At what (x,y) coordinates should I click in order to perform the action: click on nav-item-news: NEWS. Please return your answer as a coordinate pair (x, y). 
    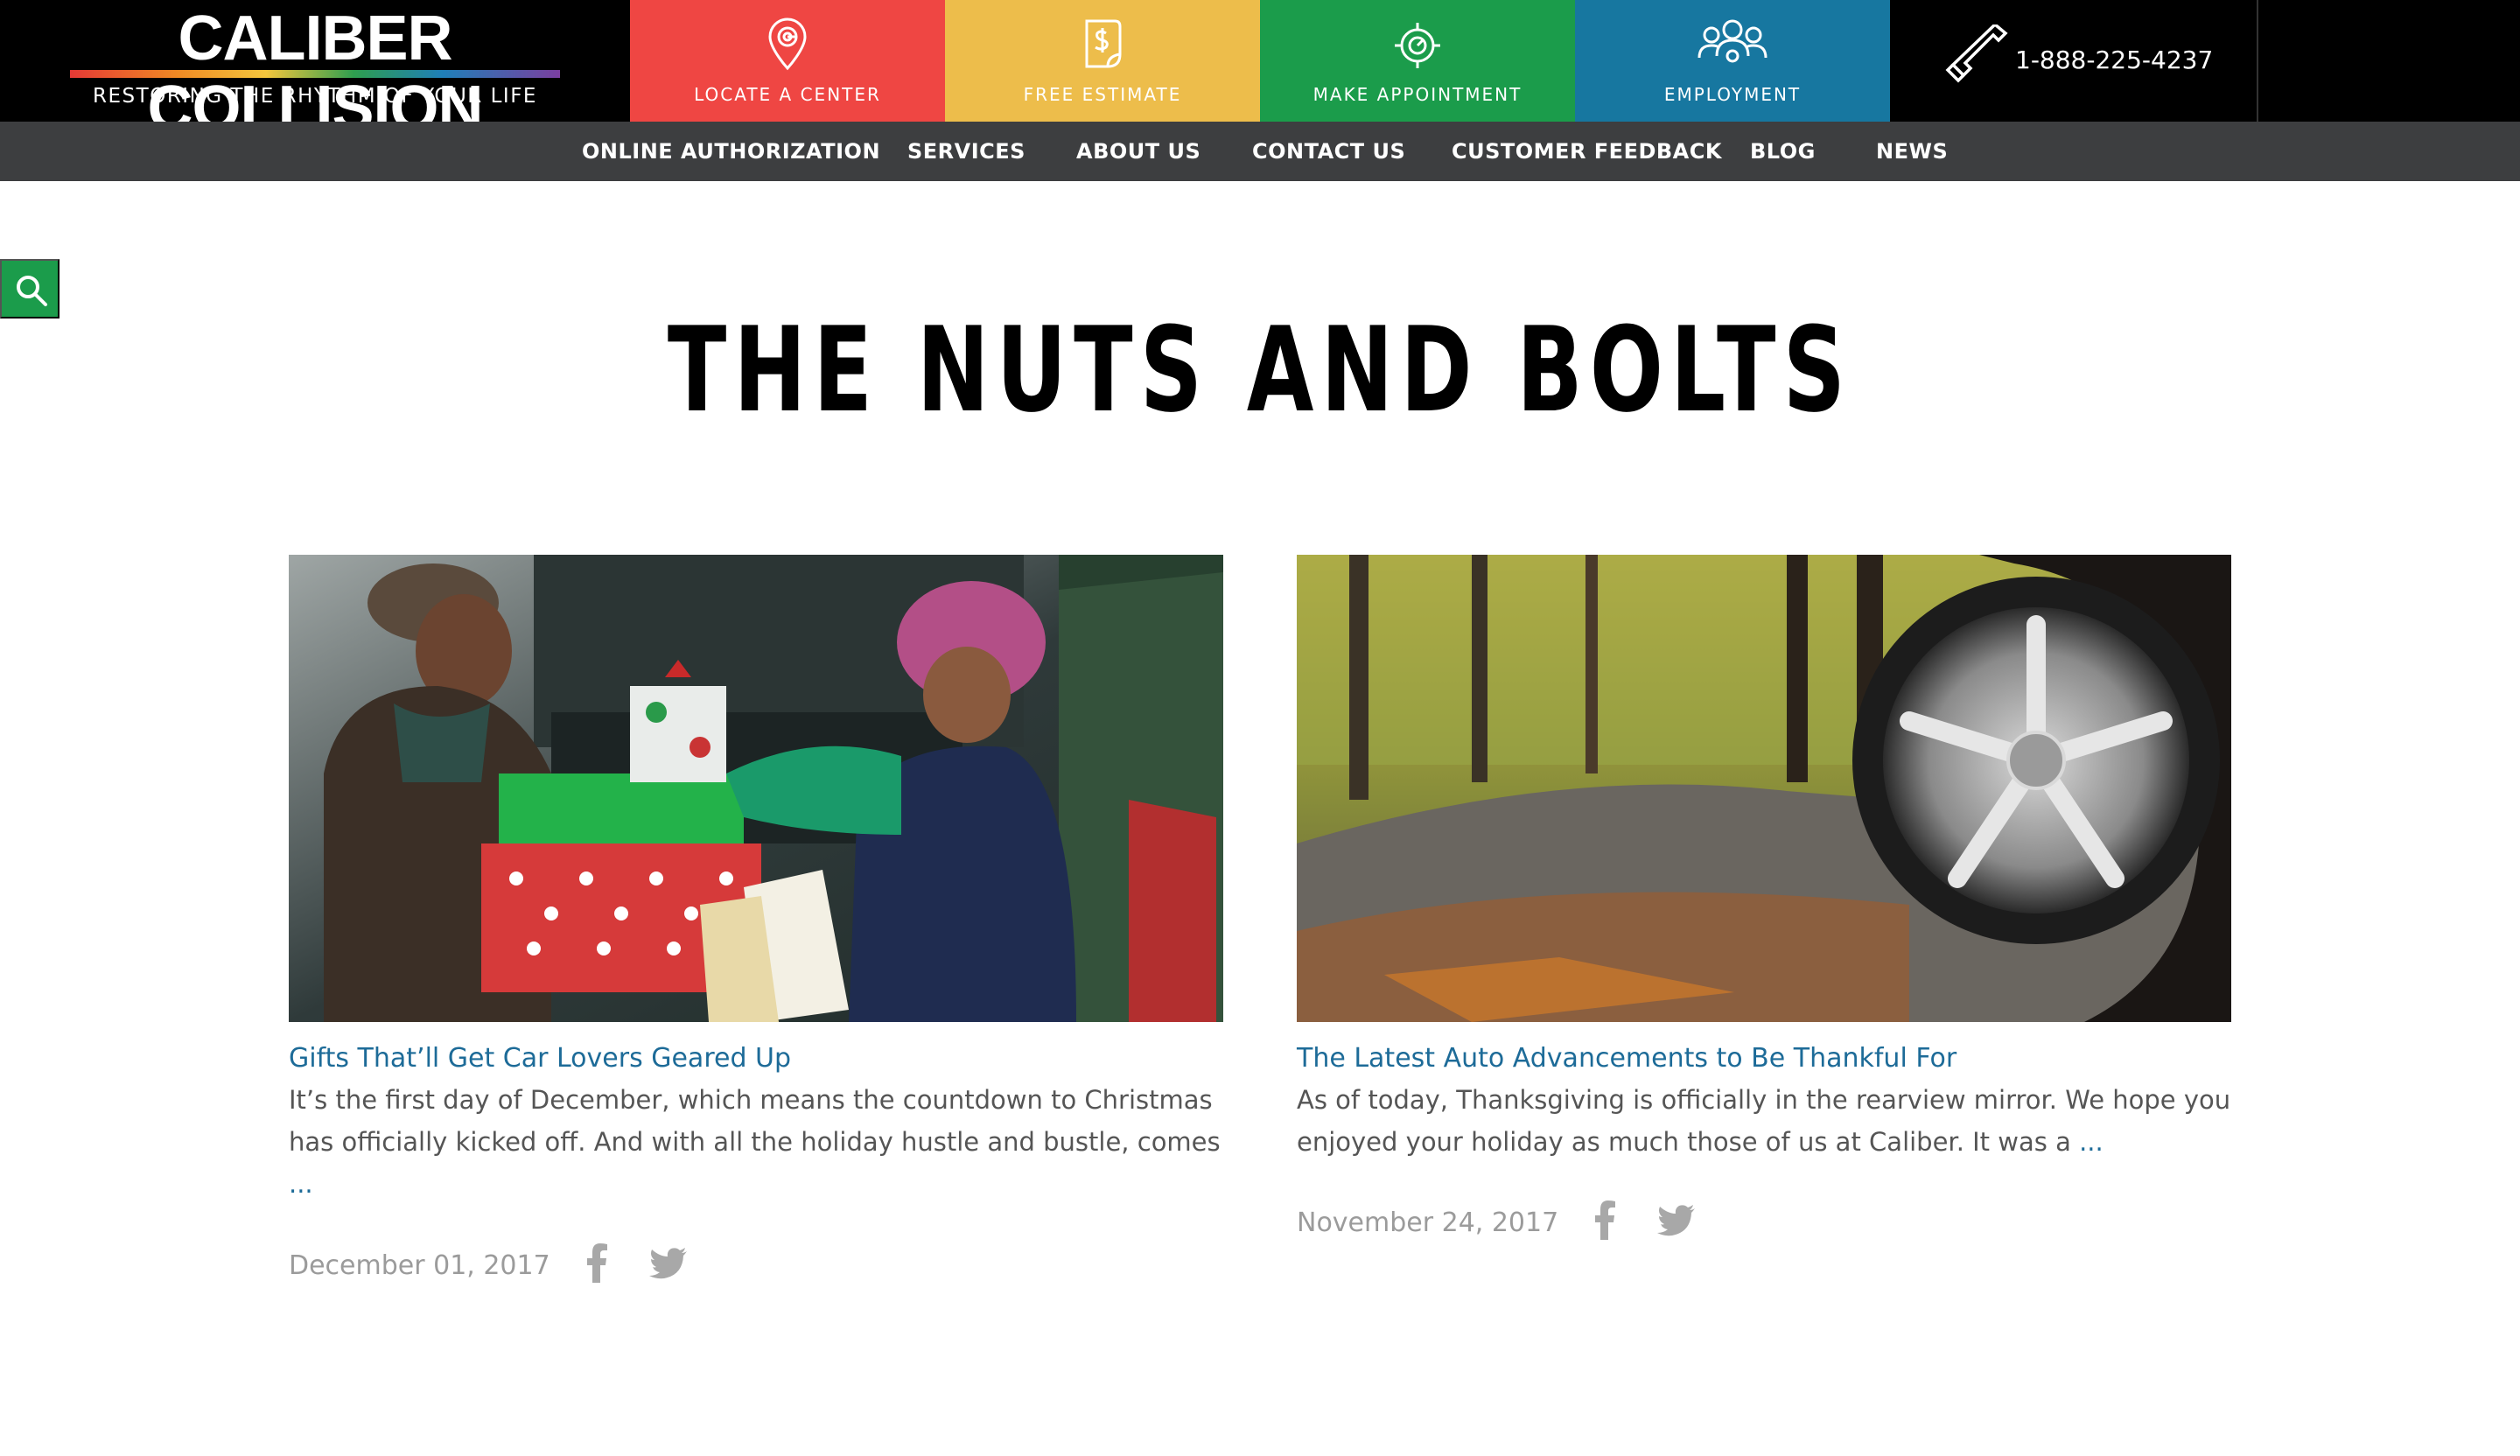
    Looking at the image, I should click on (1912, 151).